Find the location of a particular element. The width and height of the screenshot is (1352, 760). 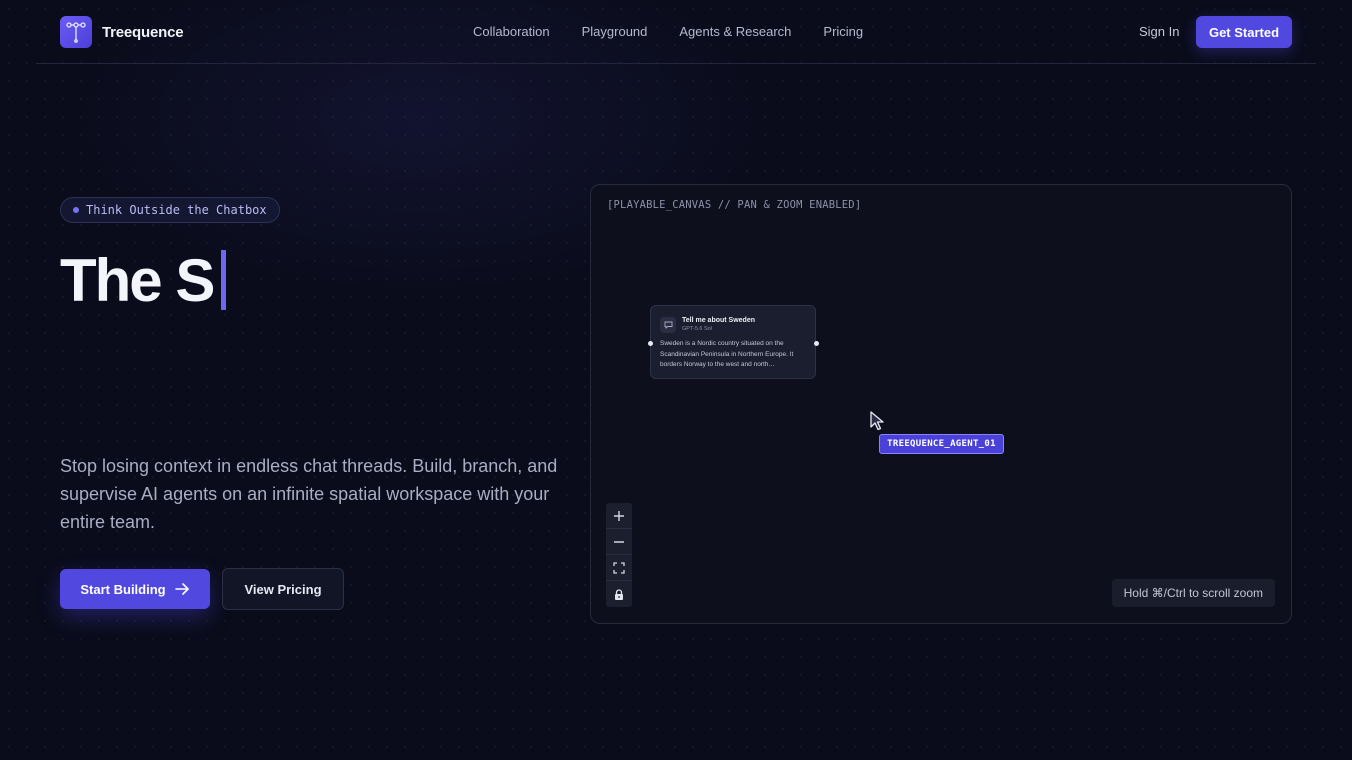

lock-icon is located at coordinates (619, 594).